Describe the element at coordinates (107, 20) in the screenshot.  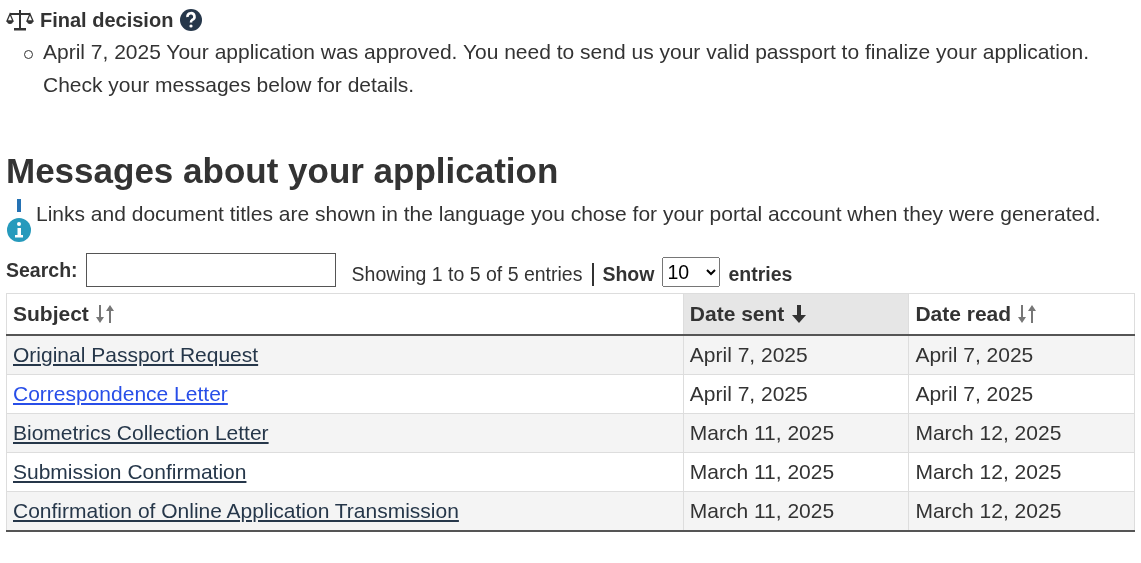
I see `section-title: Final decision` at that location.